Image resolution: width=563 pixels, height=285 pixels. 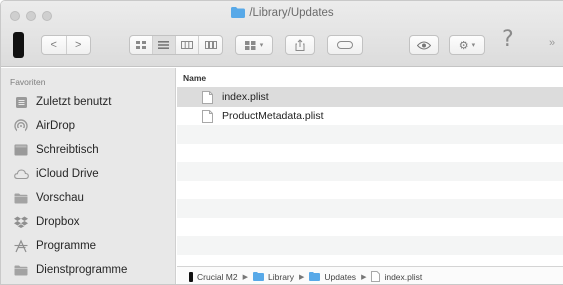 I want to click on window-title: /Library/Updates, so click(x=282, y=14).